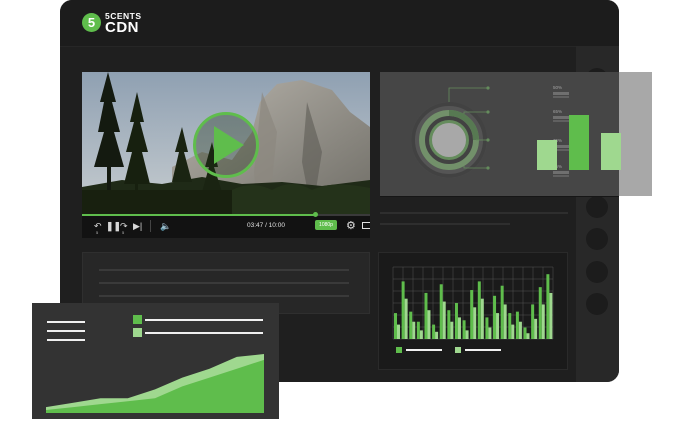 This screenshot has width=683, height=448. Describe the element at coordinates (123, 232) in the screenshot. I see `forward-seconds: 5` at that location.